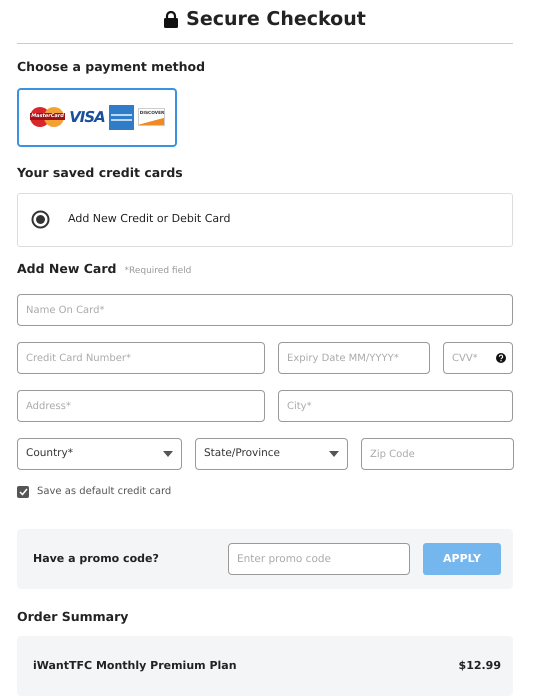 This screenshot has height=696, width=533. Describe the element at coordinates (501, 358) in the screenshot. I see `help-icon` at that location.